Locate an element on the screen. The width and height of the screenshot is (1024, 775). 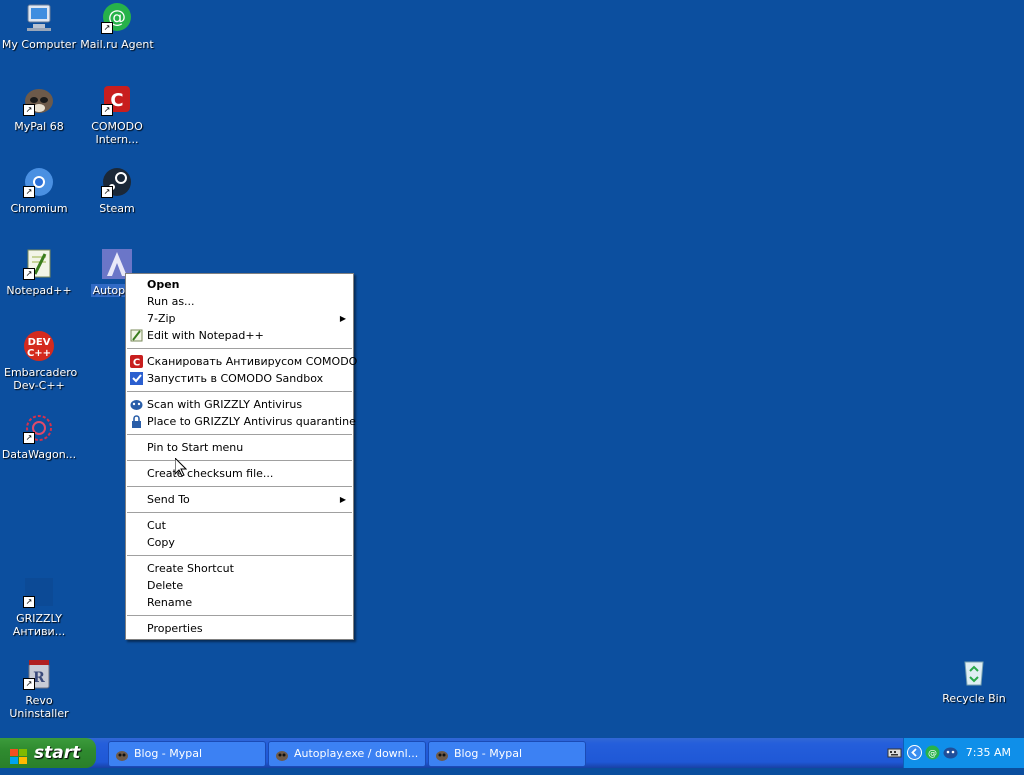
menu-item-grizzly-quarantine: Place to GRIZZLY Antivirus quarantine is located at coordinates (241, 421).